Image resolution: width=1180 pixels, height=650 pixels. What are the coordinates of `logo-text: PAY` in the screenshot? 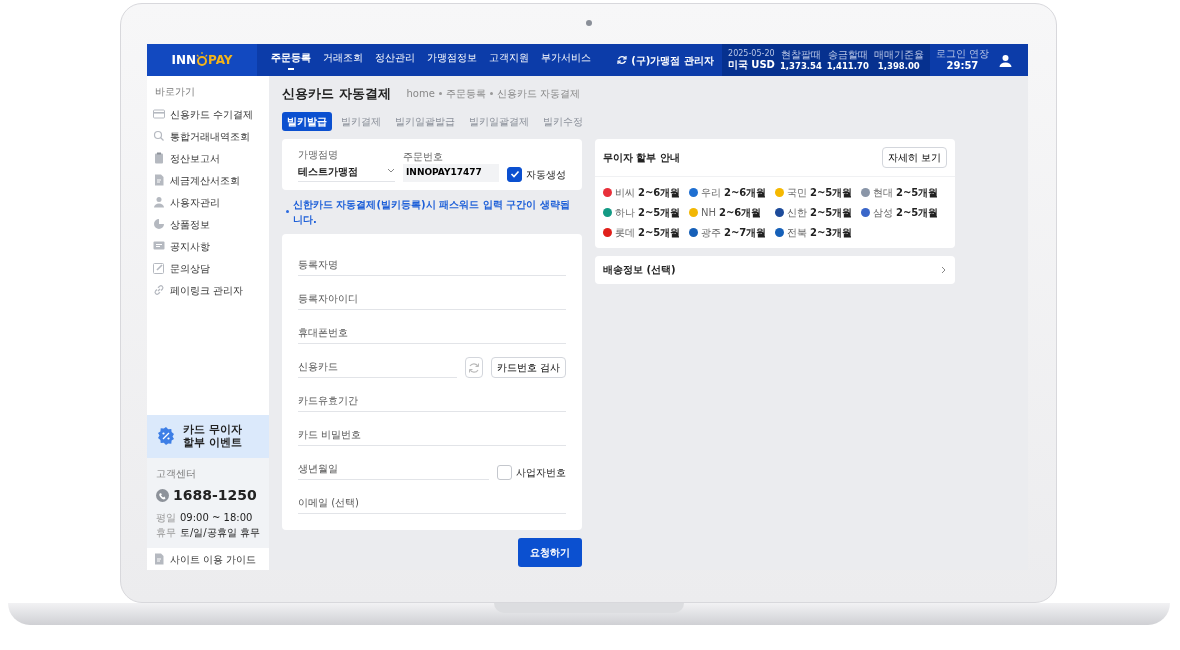 It's located at (220, 60).